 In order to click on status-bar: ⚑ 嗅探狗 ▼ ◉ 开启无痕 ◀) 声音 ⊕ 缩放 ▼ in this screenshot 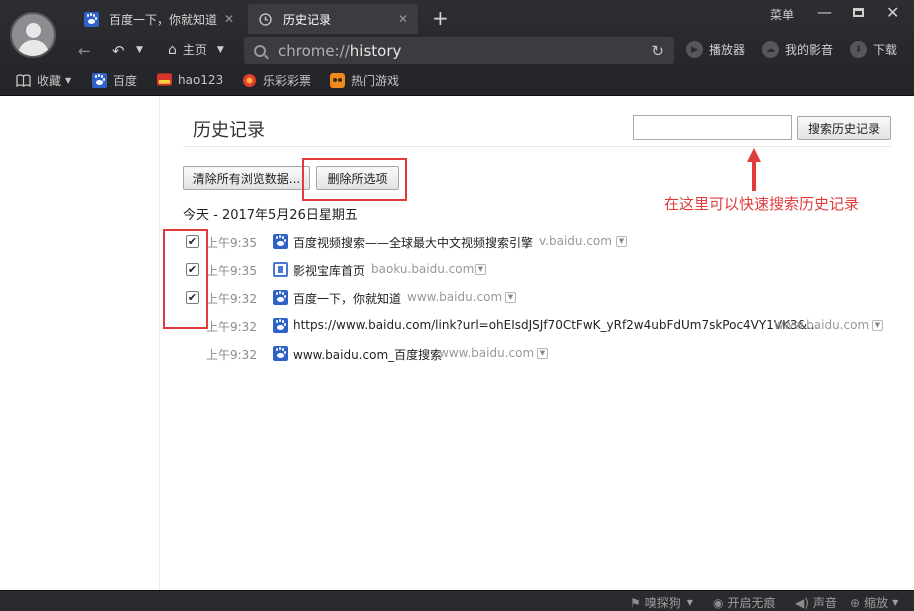, I will do `click(457, 600)`.